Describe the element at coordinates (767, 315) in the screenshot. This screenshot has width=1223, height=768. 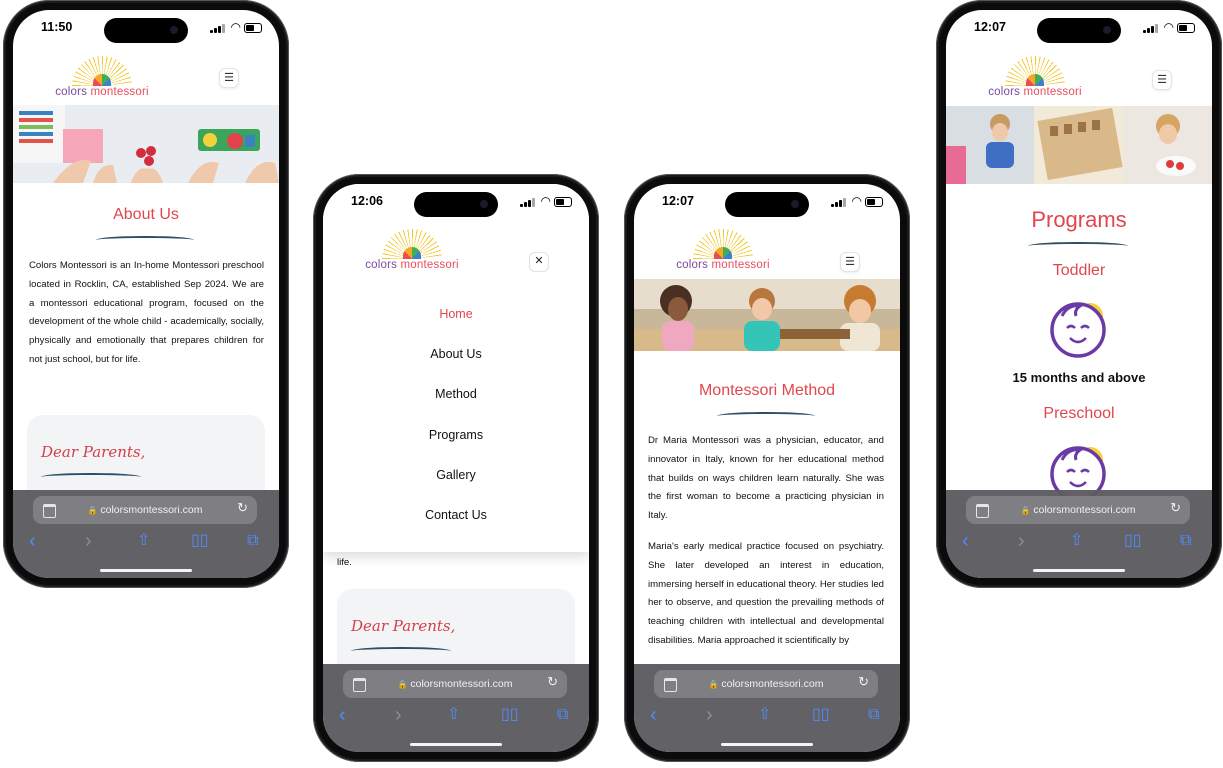
I see `hero-image-children-learning` at that location.